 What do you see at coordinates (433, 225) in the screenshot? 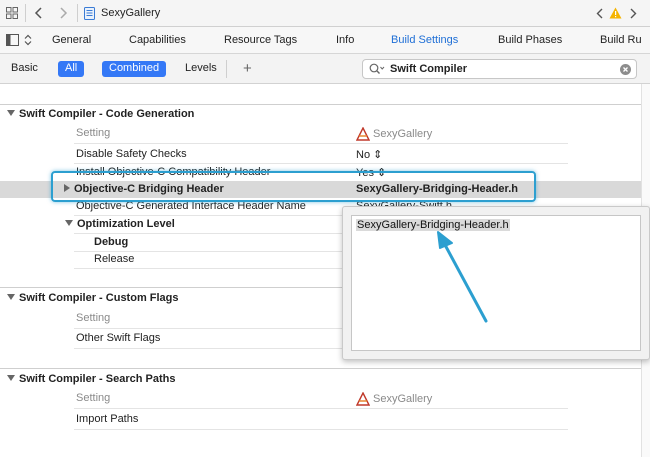
I see `value-text: SexyGallery-Bridging-Header.h` at bounding box center [433, 225].